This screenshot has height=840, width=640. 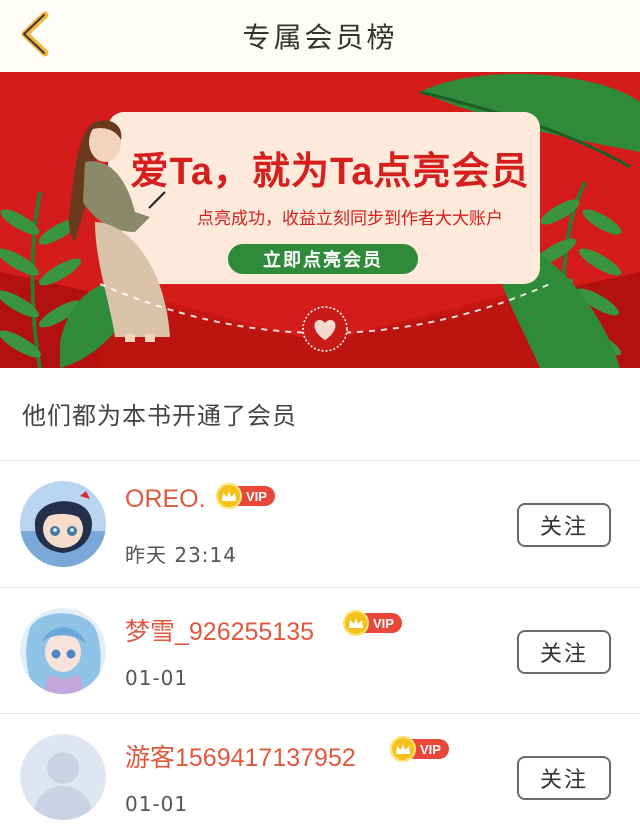 I want to click on member-name: 梦雪_926255135, so click(x=219, y=630).